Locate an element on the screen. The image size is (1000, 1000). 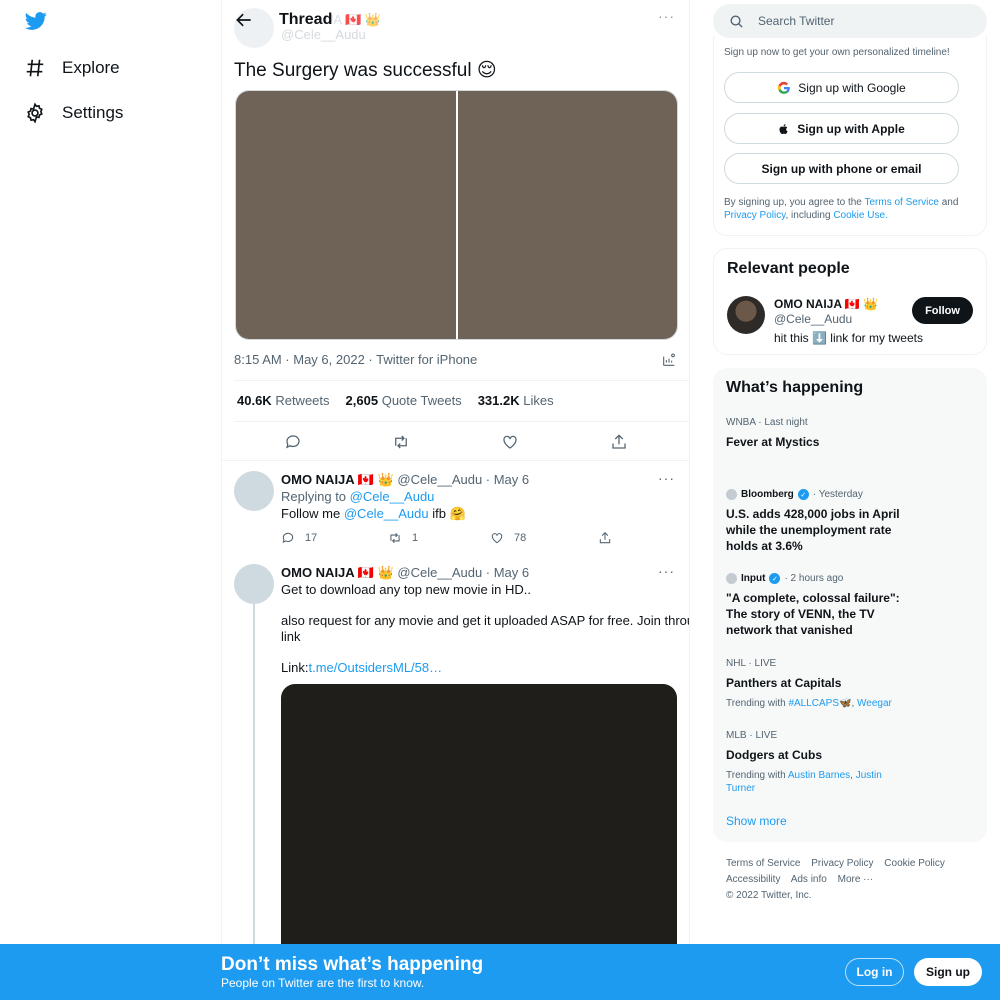
terms-text: and is located at coordinates (948, 202).